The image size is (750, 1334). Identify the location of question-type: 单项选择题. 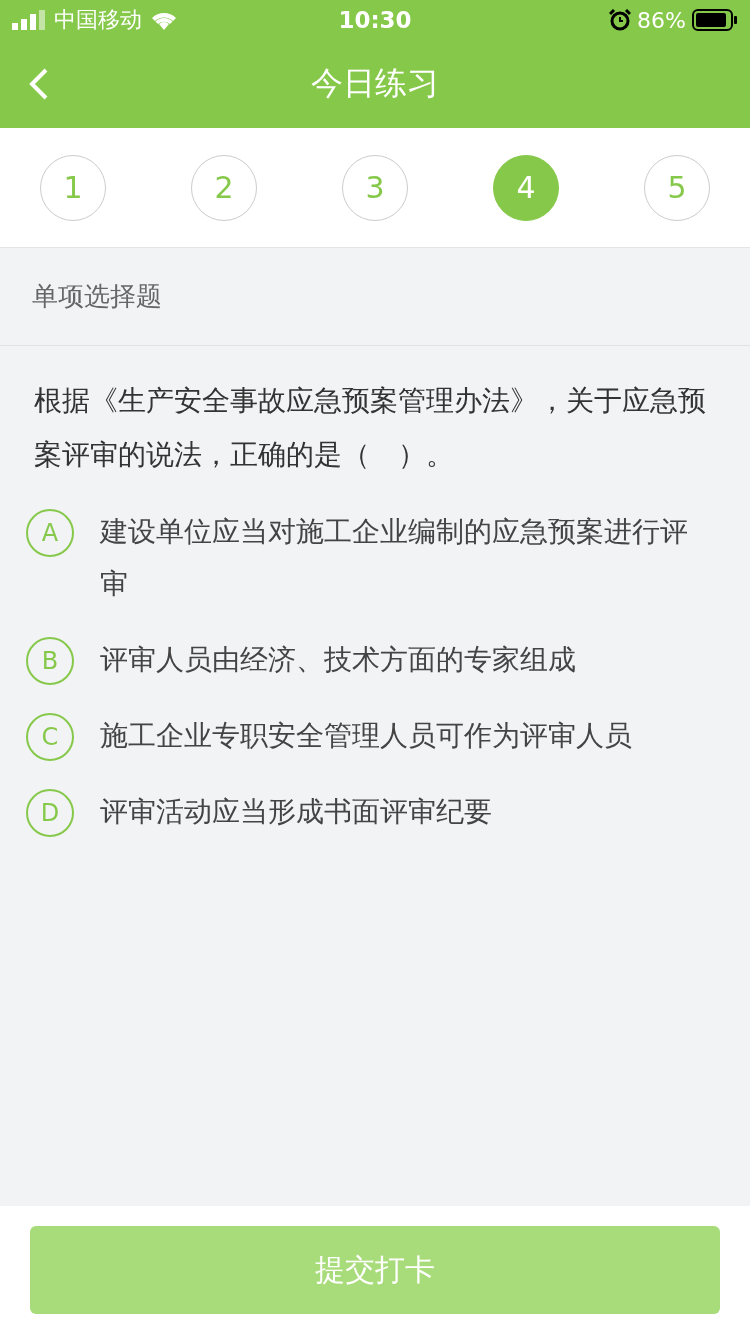
(97, 296).